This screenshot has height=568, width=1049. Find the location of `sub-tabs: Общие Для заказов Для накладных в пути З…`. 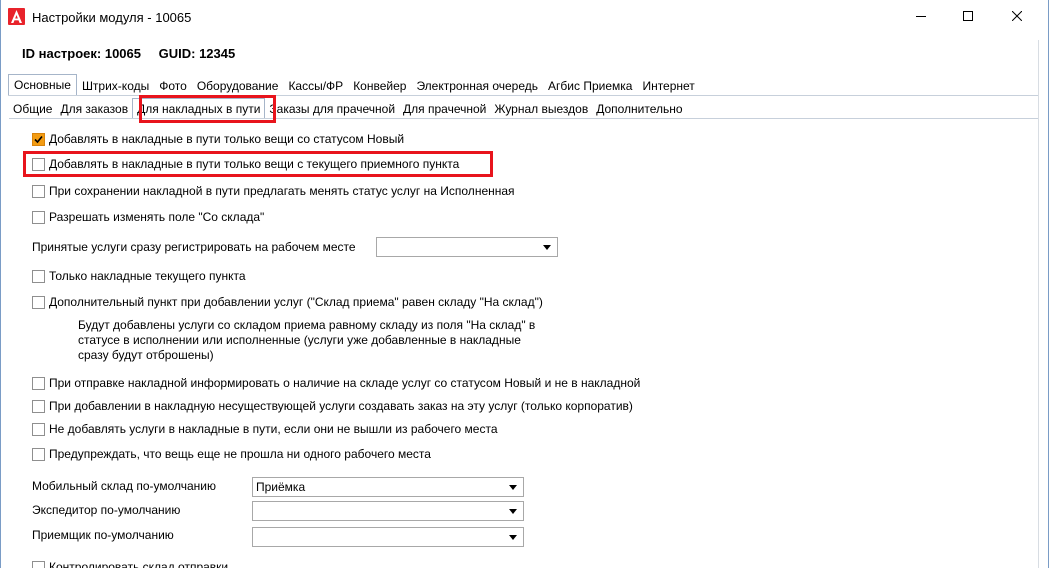

sub-tabs: Общие Для заказов Для накладных в пути З… is located at coordinates (348, 108).